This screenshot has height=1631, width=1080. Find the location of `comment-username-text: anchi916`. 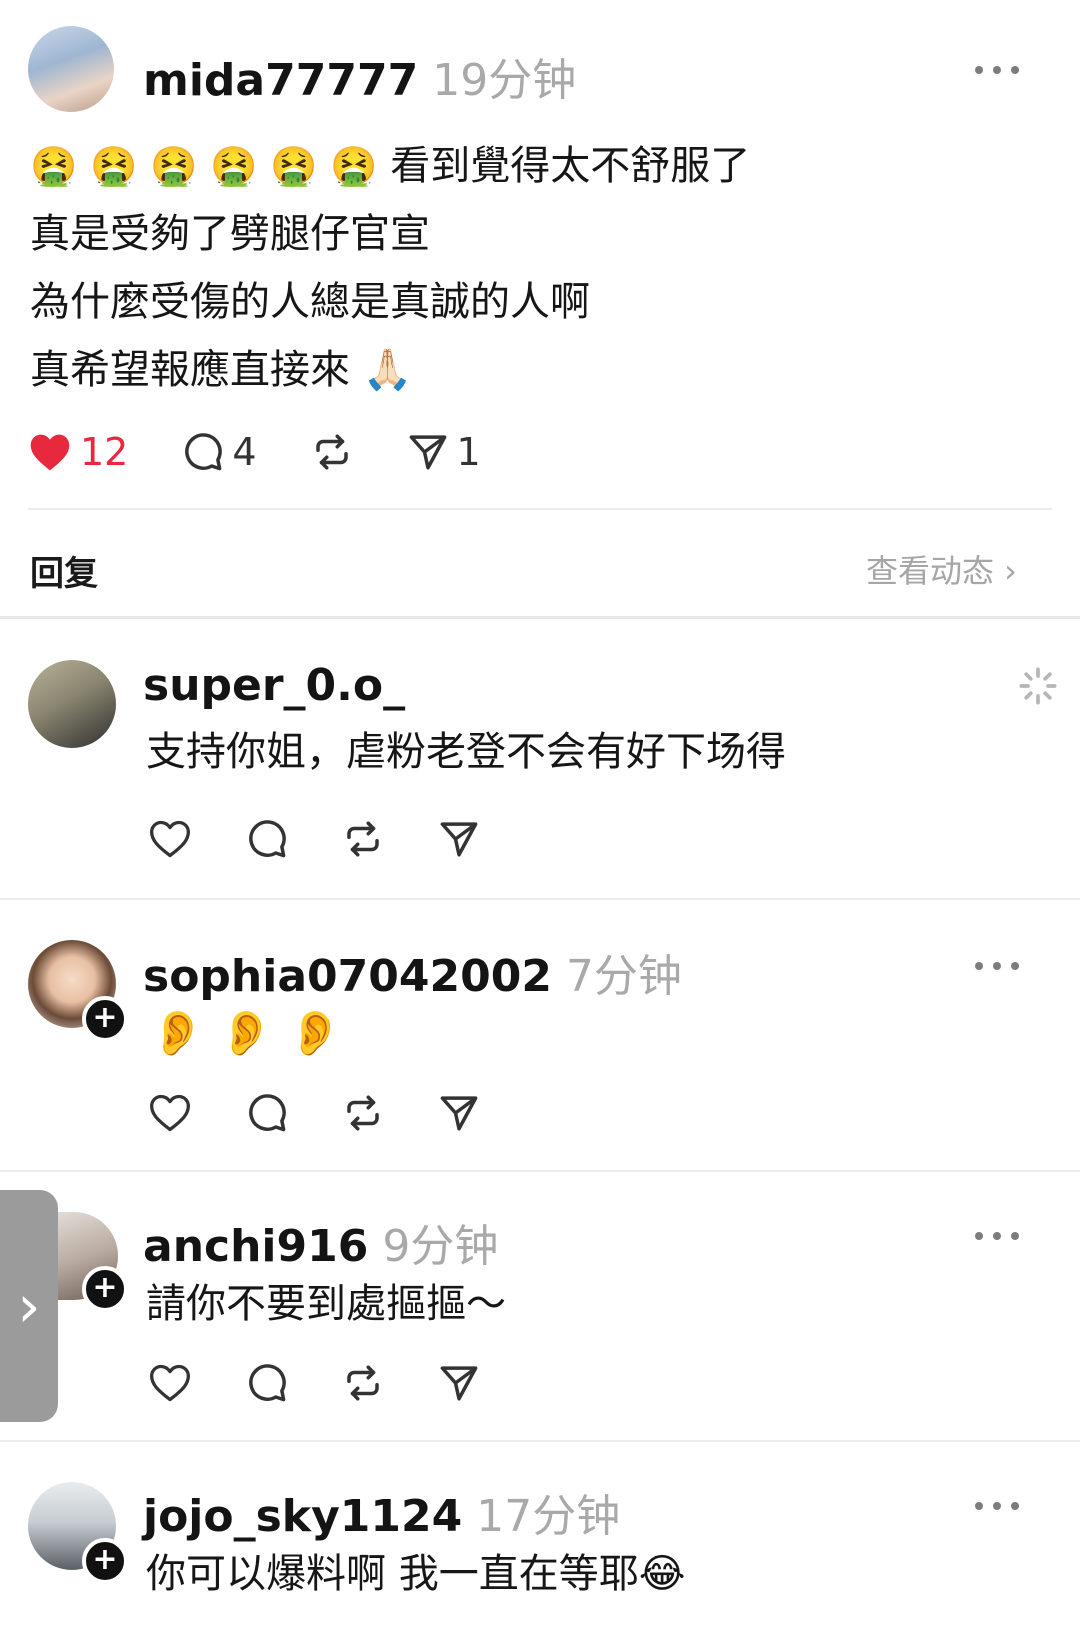

comment-username-text: anchi916 is located at coordinates (255, 1246).